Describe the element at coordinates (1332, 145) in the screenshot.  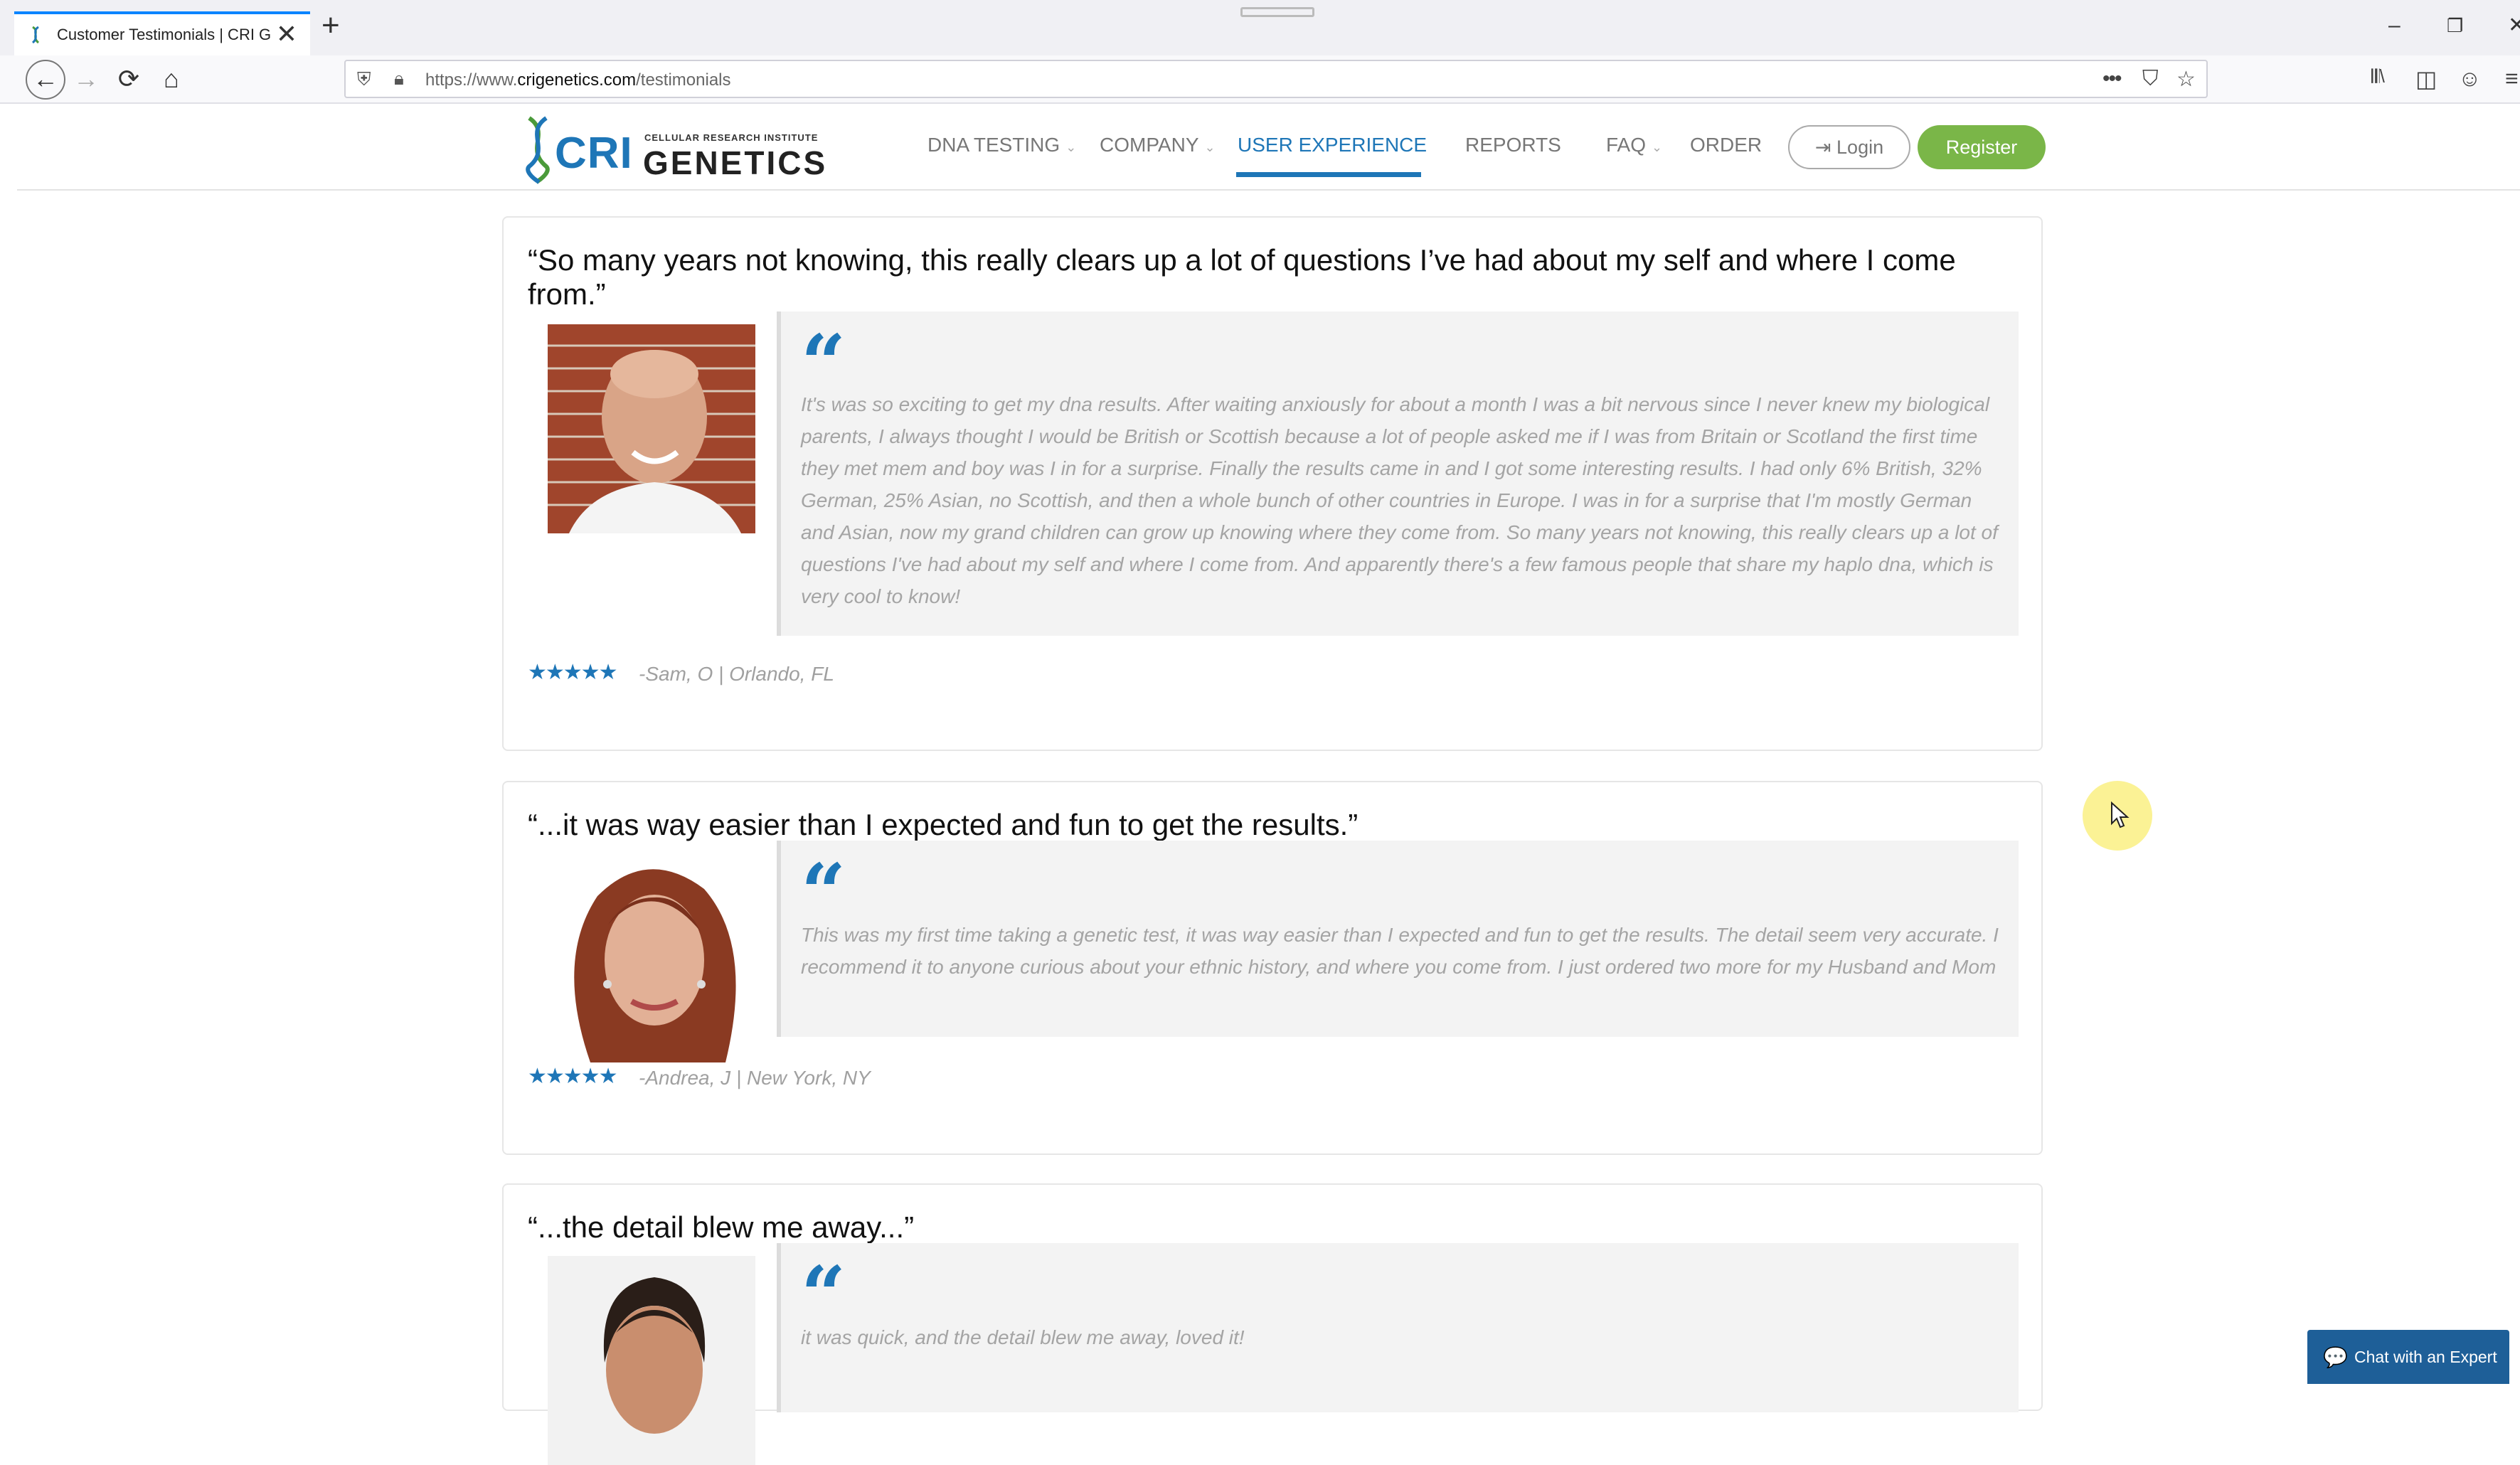
I see `nav-user-experience: USER EXPERIENCE` at that location.